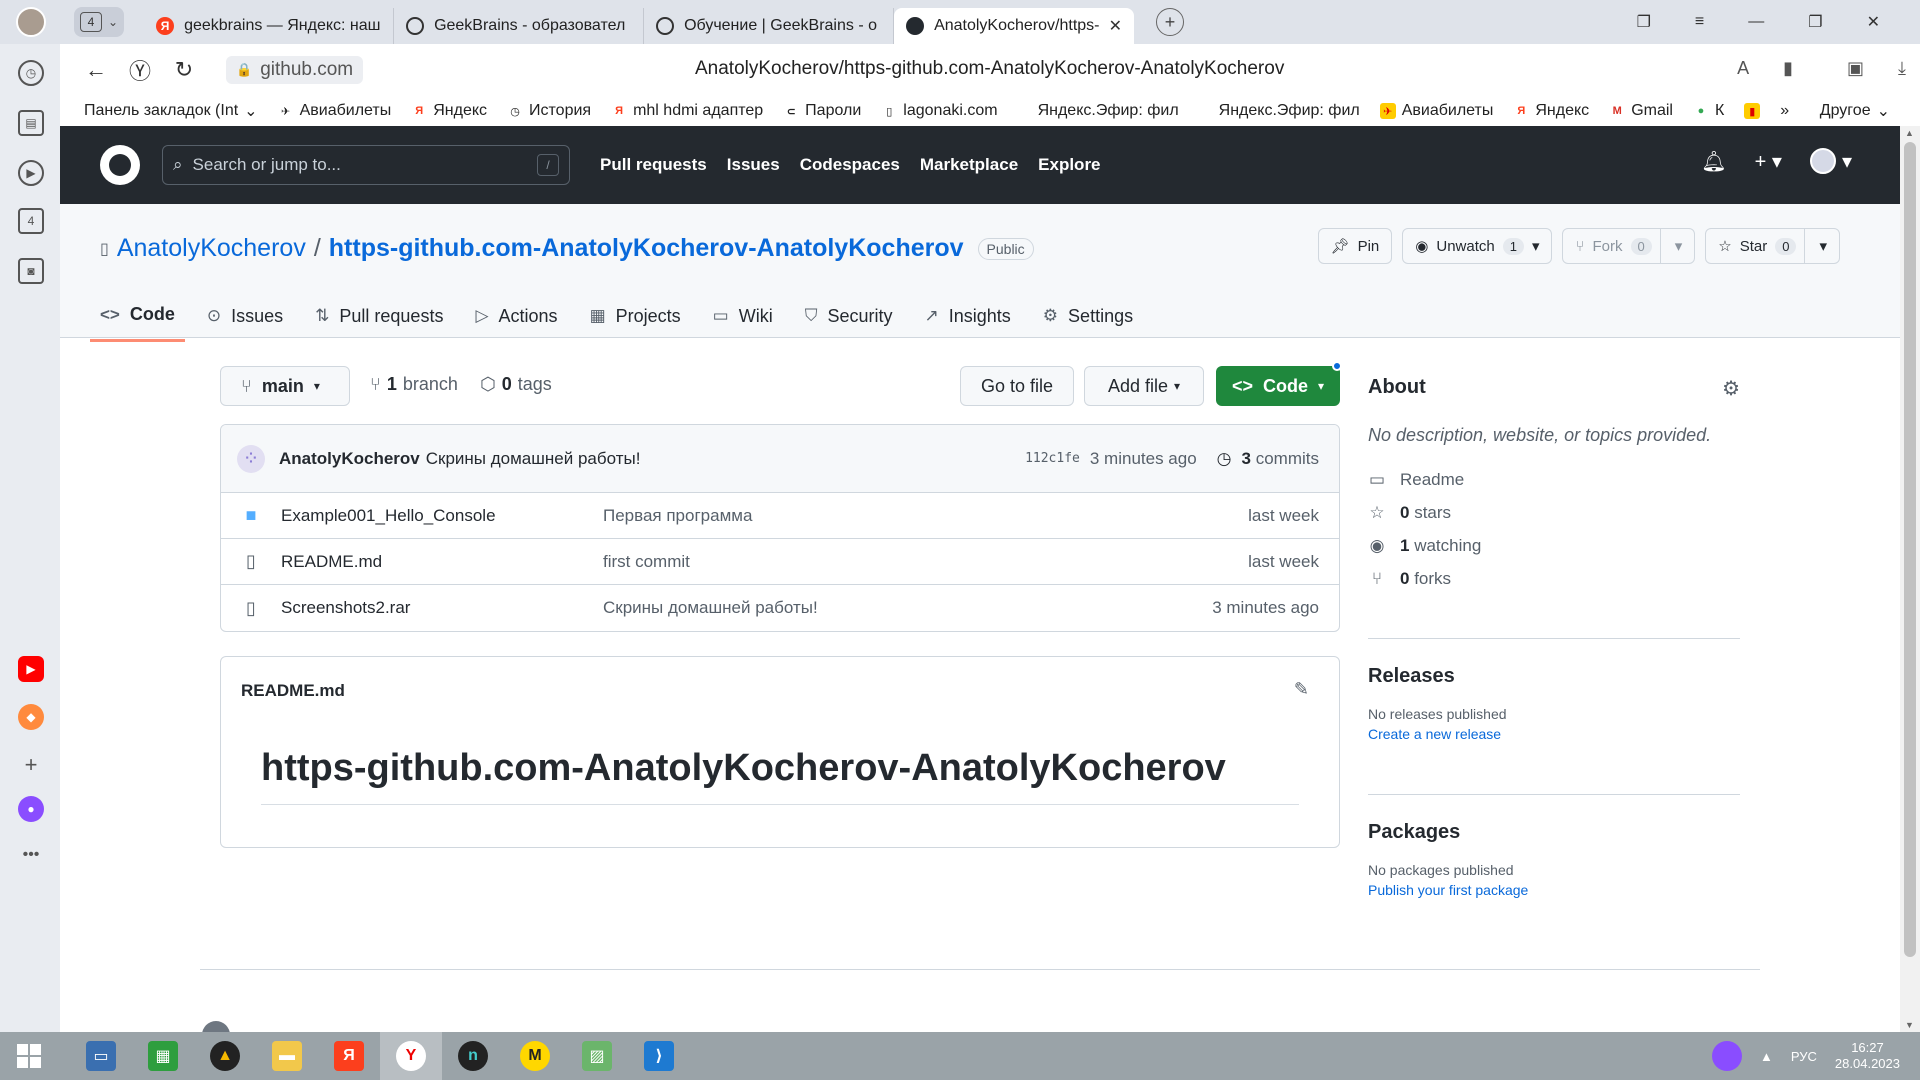 This screenshot has width=1920, height=1080. Describe the element at coordinates (1830, 161) in the screenshot. I see `user-menu: ▾` at that location.